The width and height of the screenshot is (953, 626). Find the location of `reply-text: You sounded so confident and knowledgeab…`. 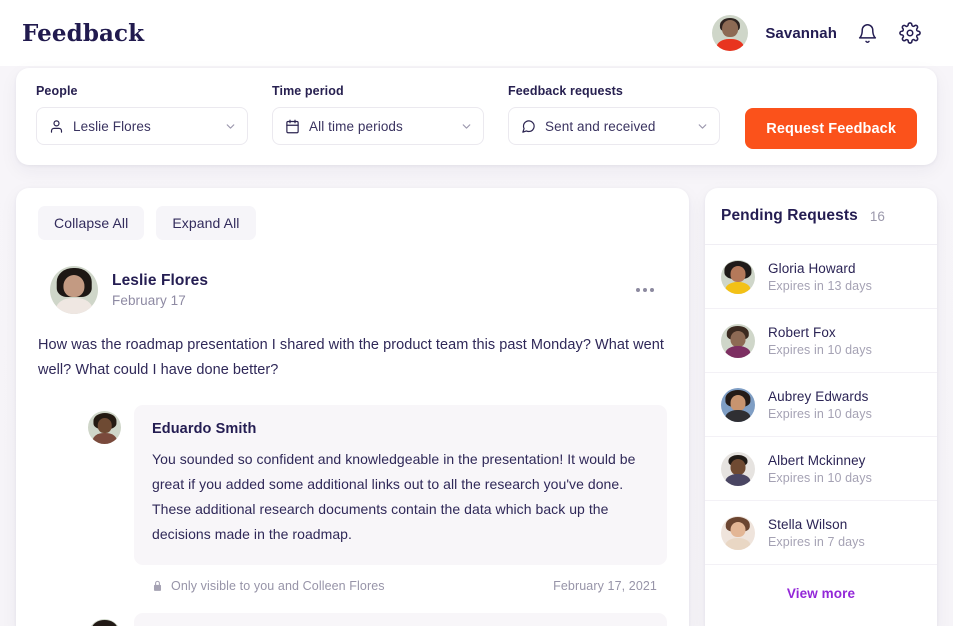

reply-text: You sounded so confident and knowledgeab… is located at coordinates (394, 496).